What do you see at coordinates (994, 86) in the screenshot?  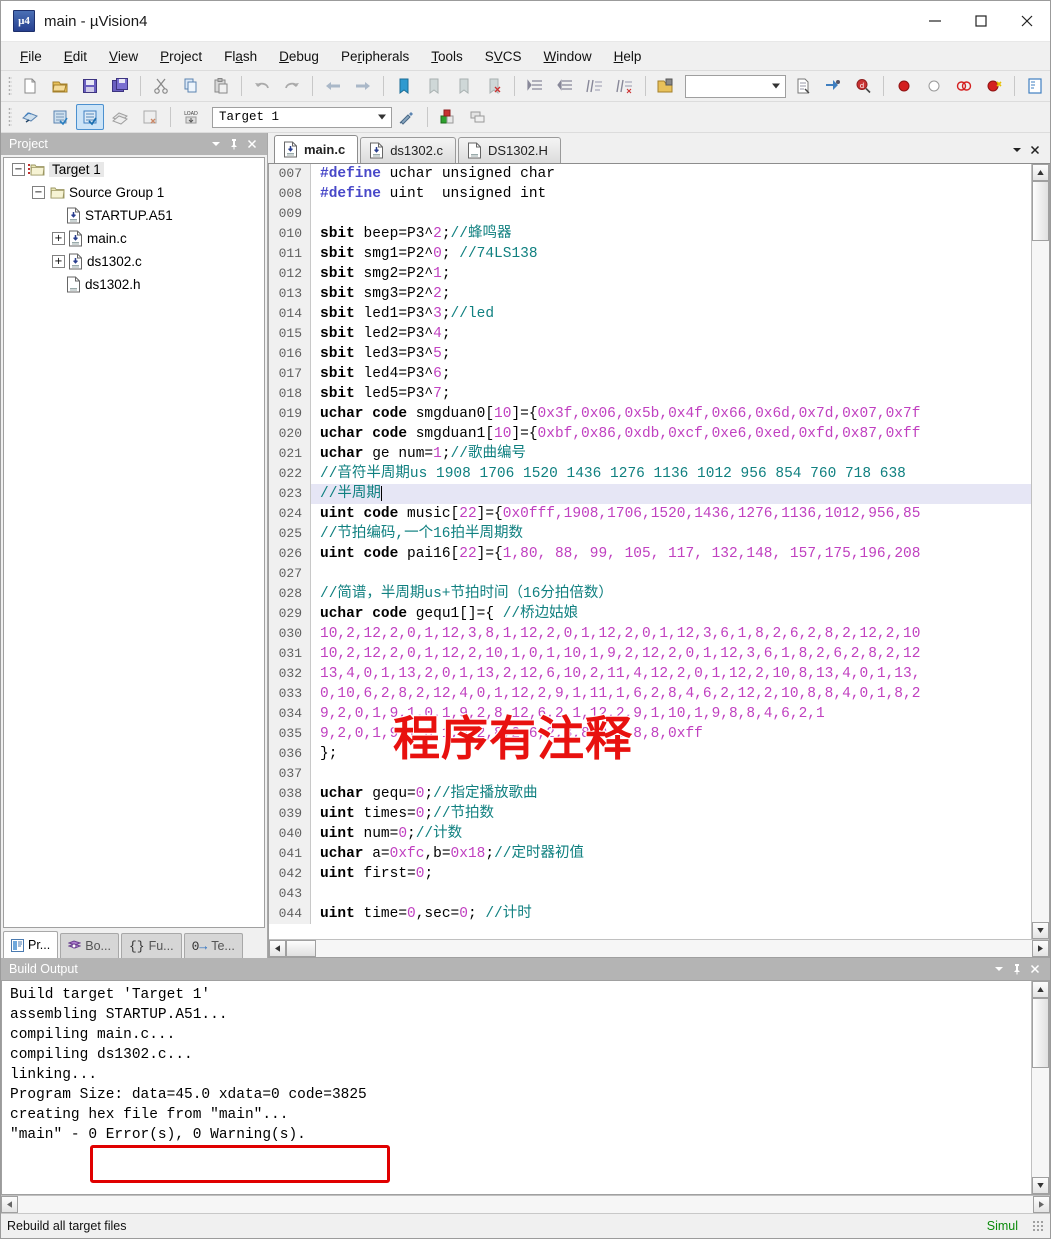 I see `breakpoint-disable-all-icon` at bounding box center [994, 86].